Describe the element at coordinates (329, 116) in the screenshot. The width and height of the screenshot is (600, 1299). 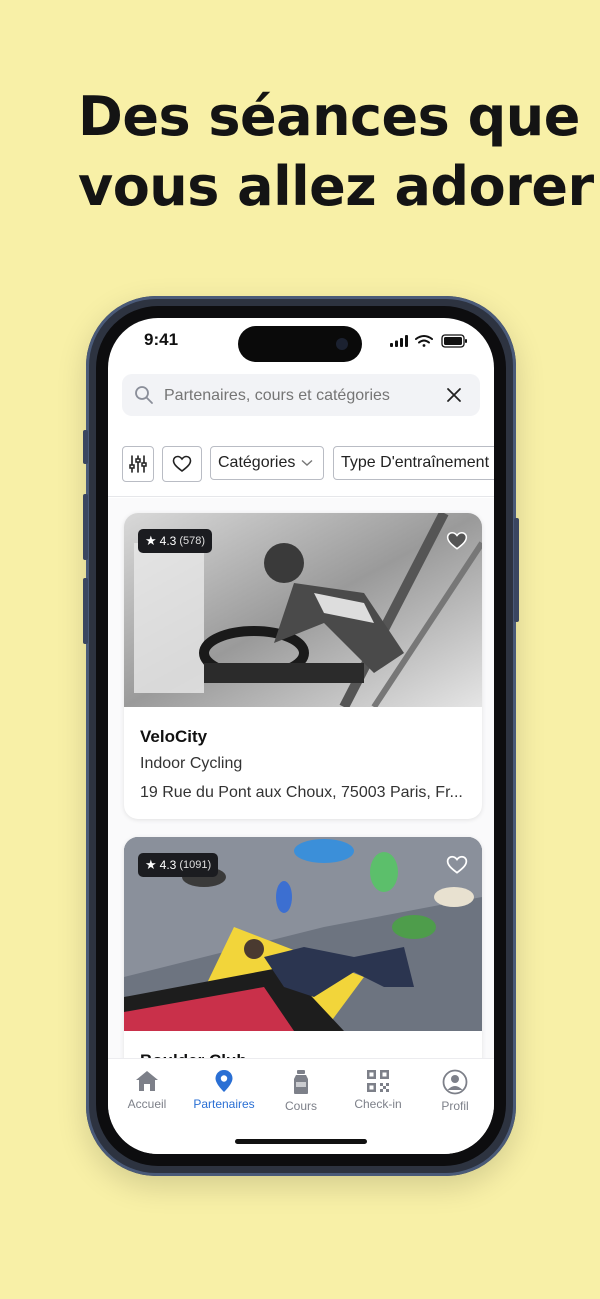
I see `headline-line-1: Des séances que` at that location.